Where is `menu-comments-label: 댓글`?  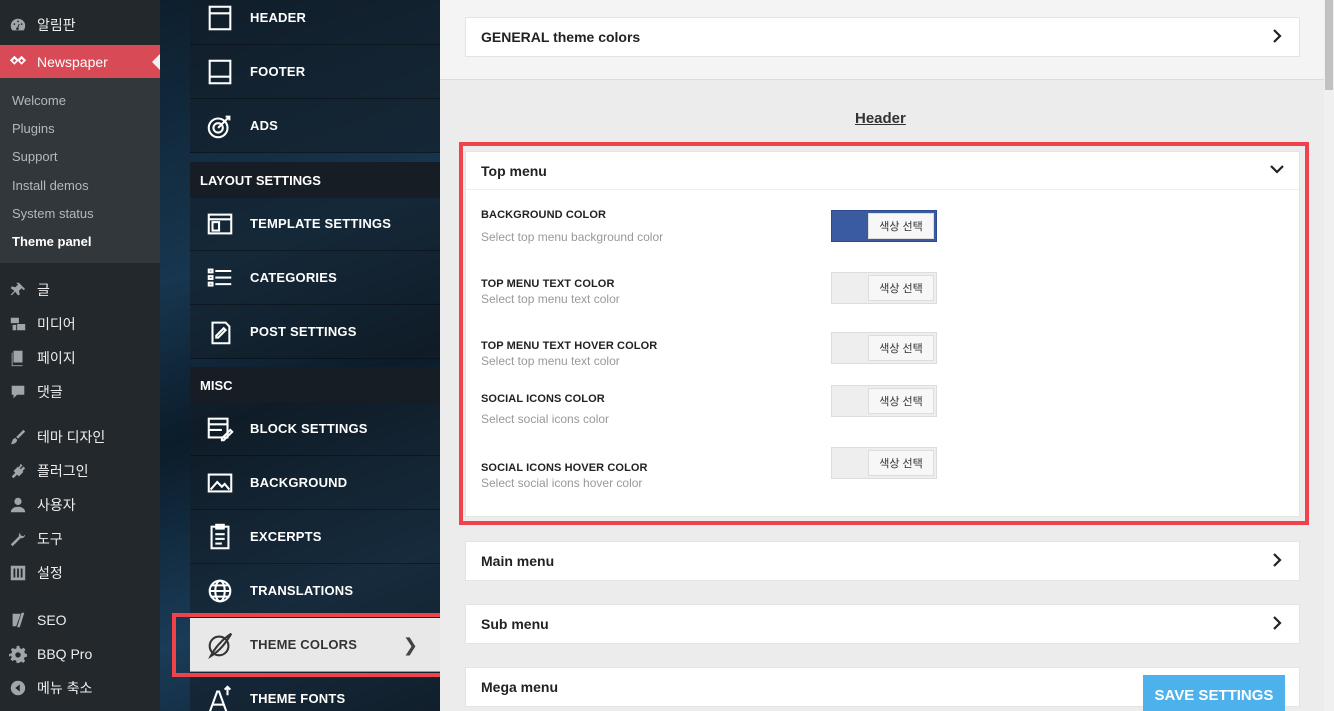
menu-comments-label: 댓글 is located at coordinates (50, 392).